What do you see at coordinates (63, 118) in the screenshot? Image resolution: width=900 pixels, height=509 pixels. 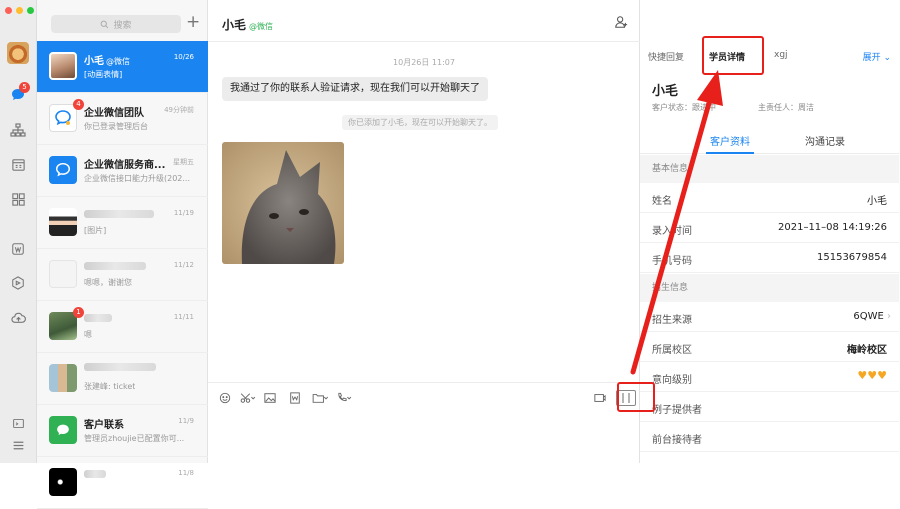 I see `wecom-logo-icon` at bounding box center [63, 118].